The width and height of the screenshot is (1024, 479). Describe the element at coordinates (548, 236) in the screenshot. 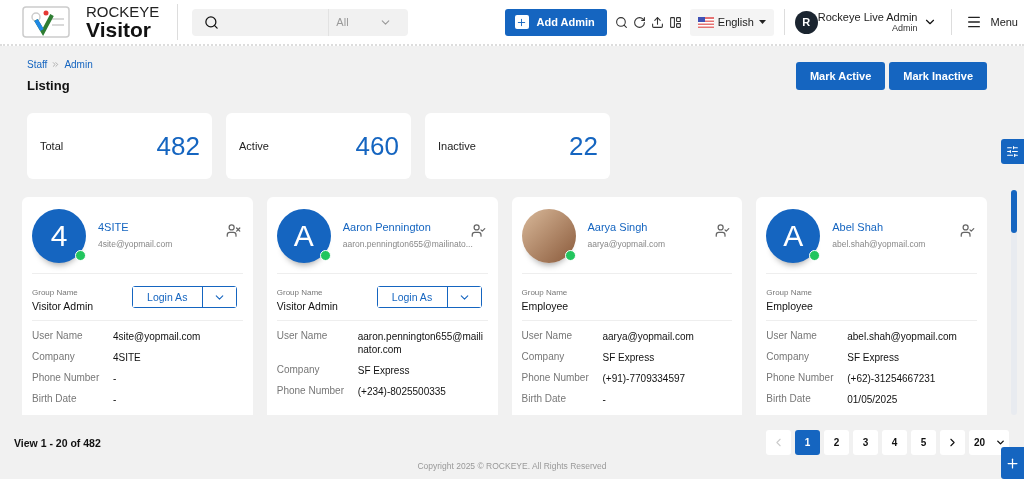

I see `photo-placeholder` at that location.